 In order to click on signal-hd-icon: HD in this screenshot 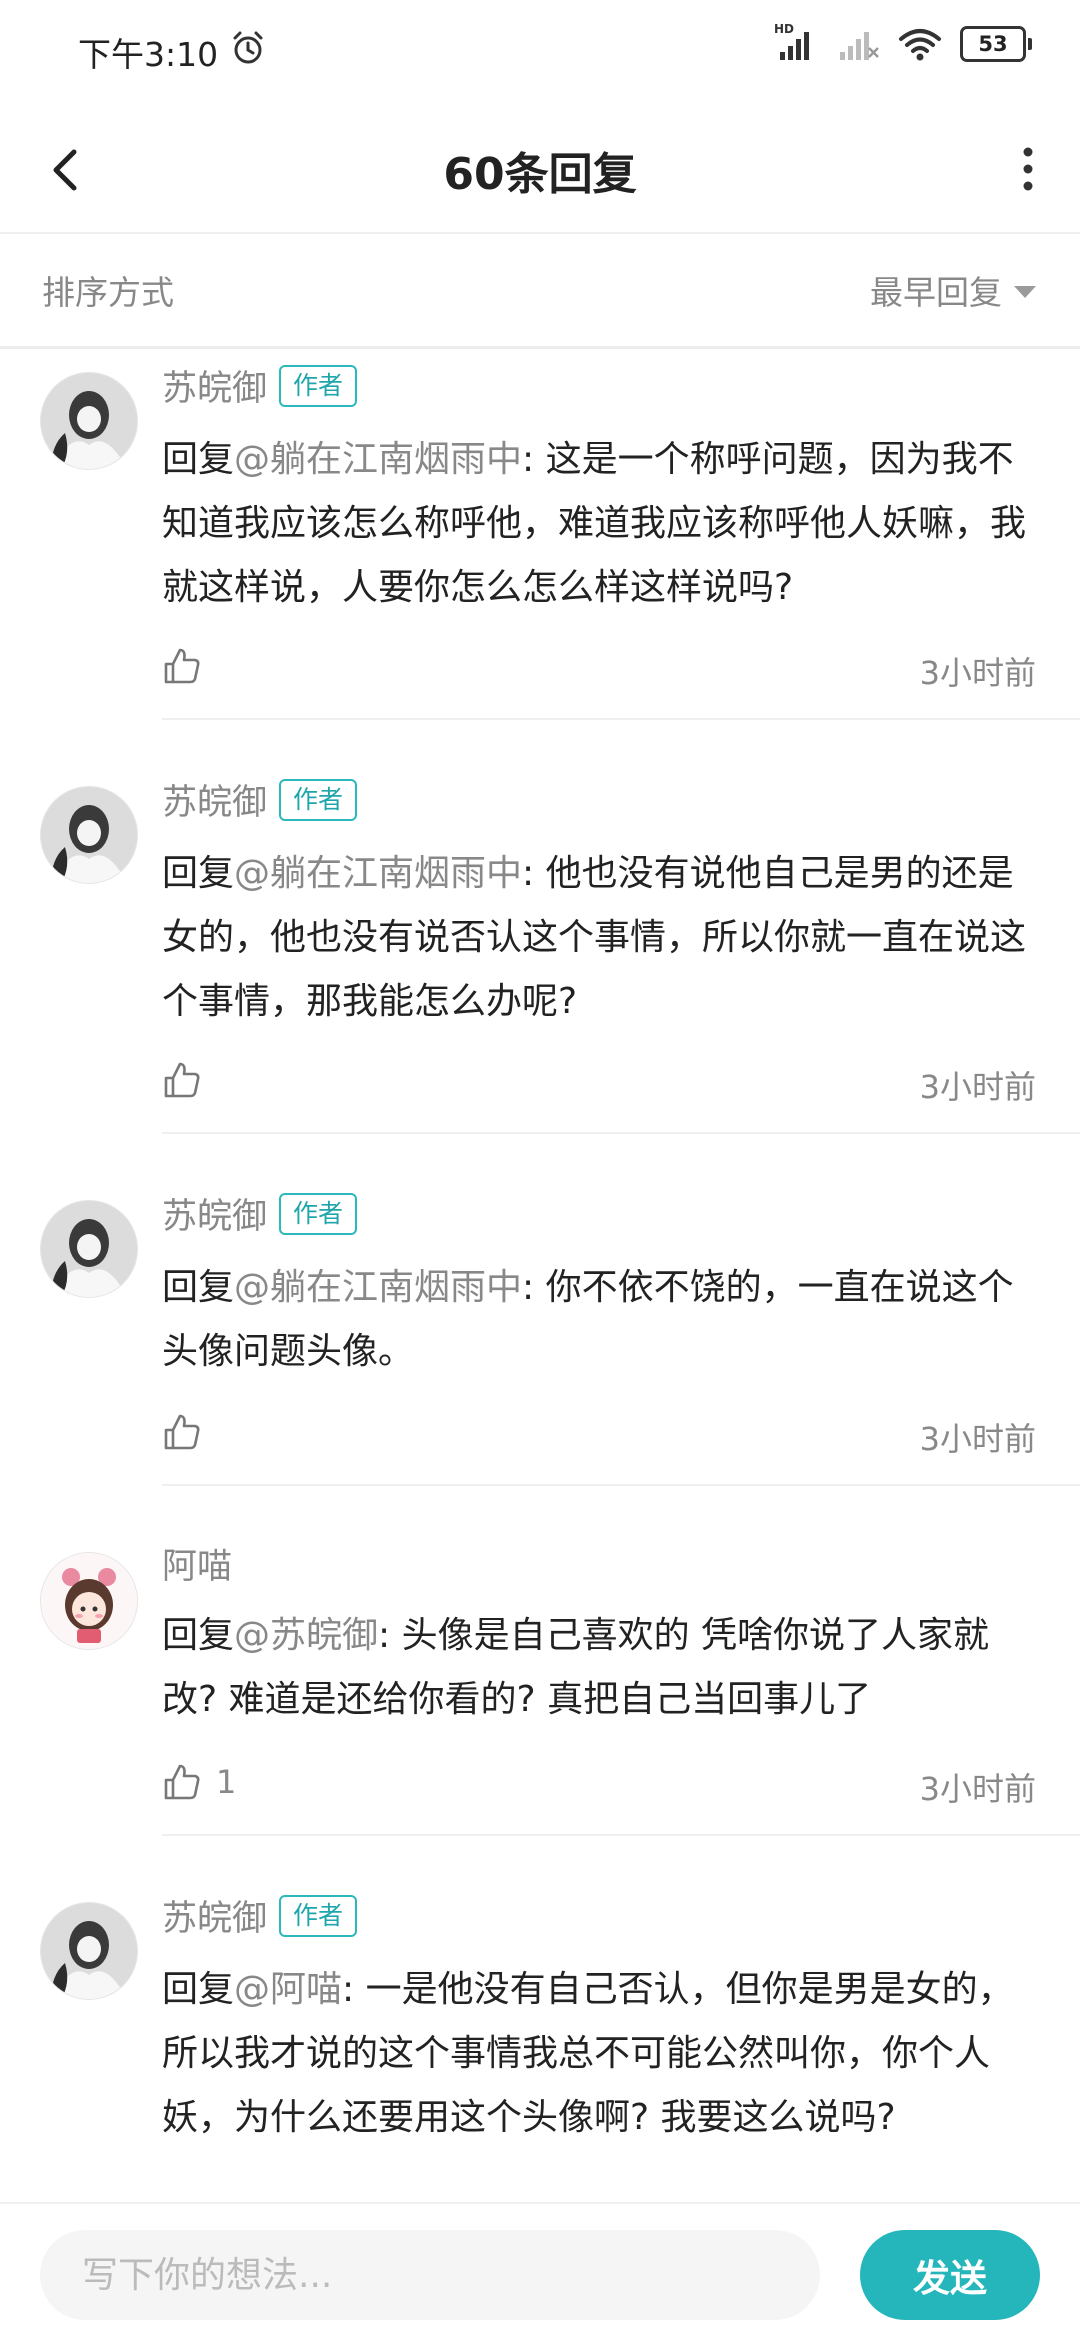, I will do `click(796, 42)`.